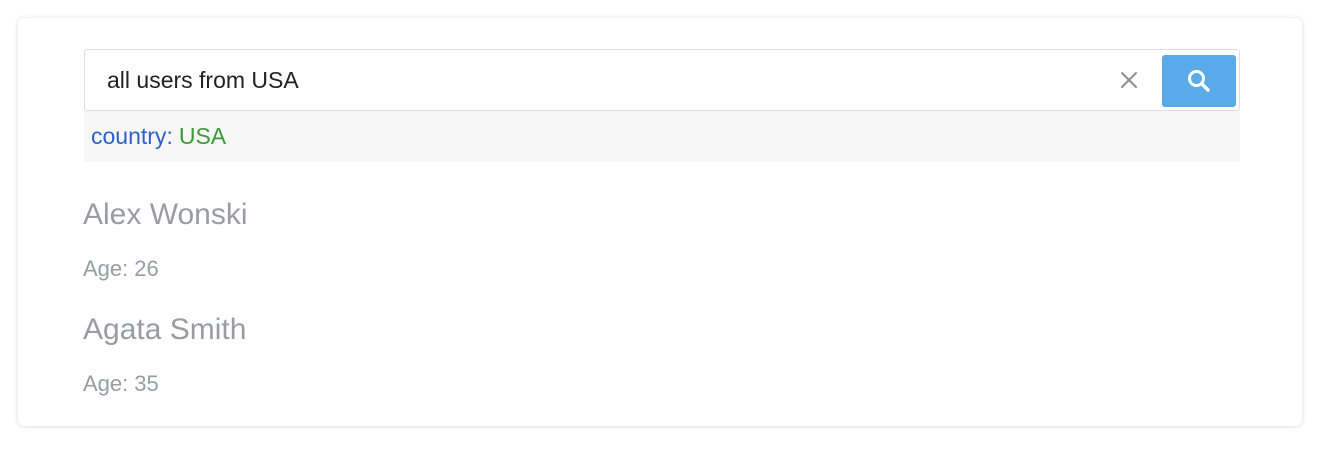 Image resolution: width=1320 pixels, height=450 pixels. What do you see at coordinates (146, 268) in the screenshot?
I see `age-value: 26` at bounding box center [146, 268].